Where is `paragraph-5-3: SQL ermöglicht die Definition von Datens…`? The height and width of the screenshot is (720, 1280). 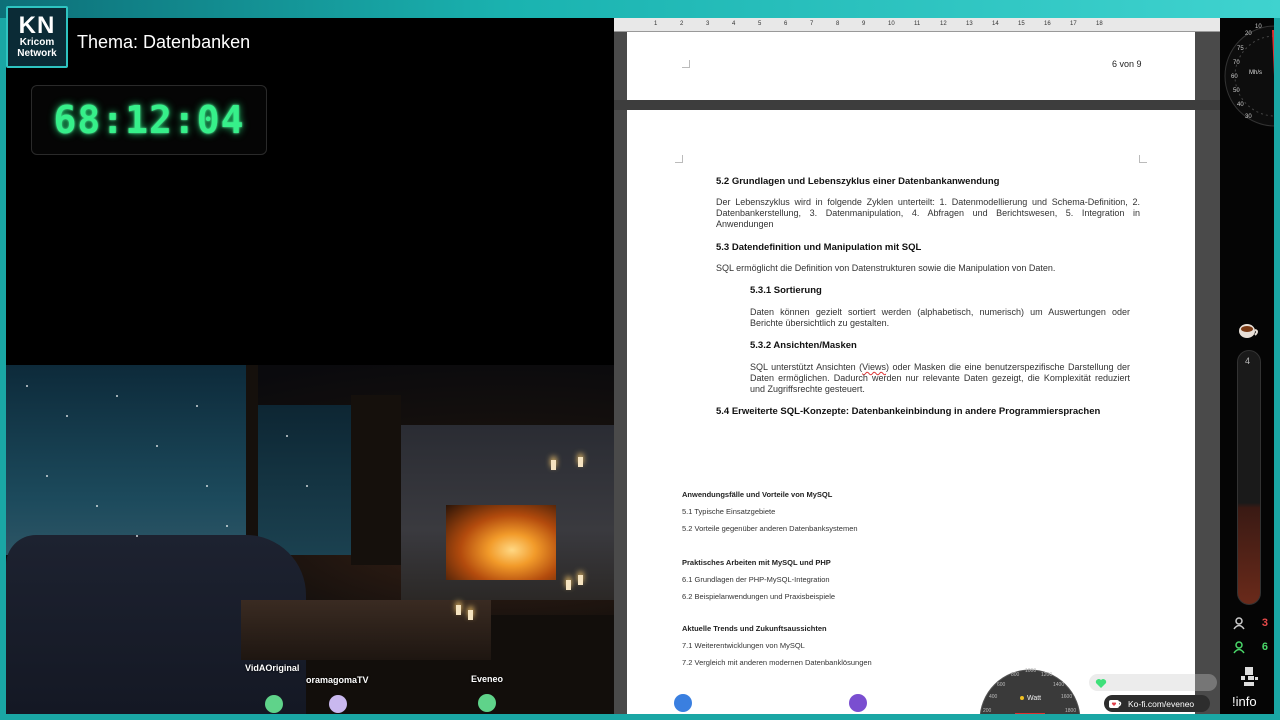 paragraph-5-3: SQL ermöglicht die Definition von Datens… is located at coordinates (886, 268).